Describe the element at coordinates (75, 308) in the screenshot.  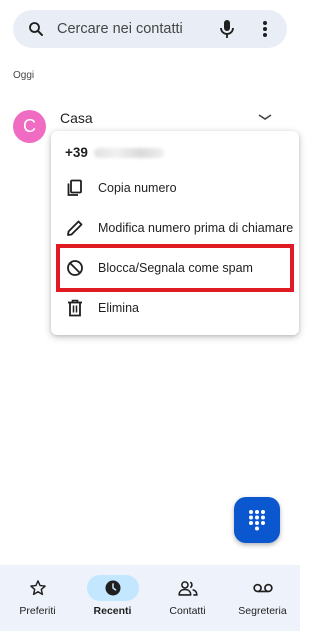
I see `trash-icon` at that location.